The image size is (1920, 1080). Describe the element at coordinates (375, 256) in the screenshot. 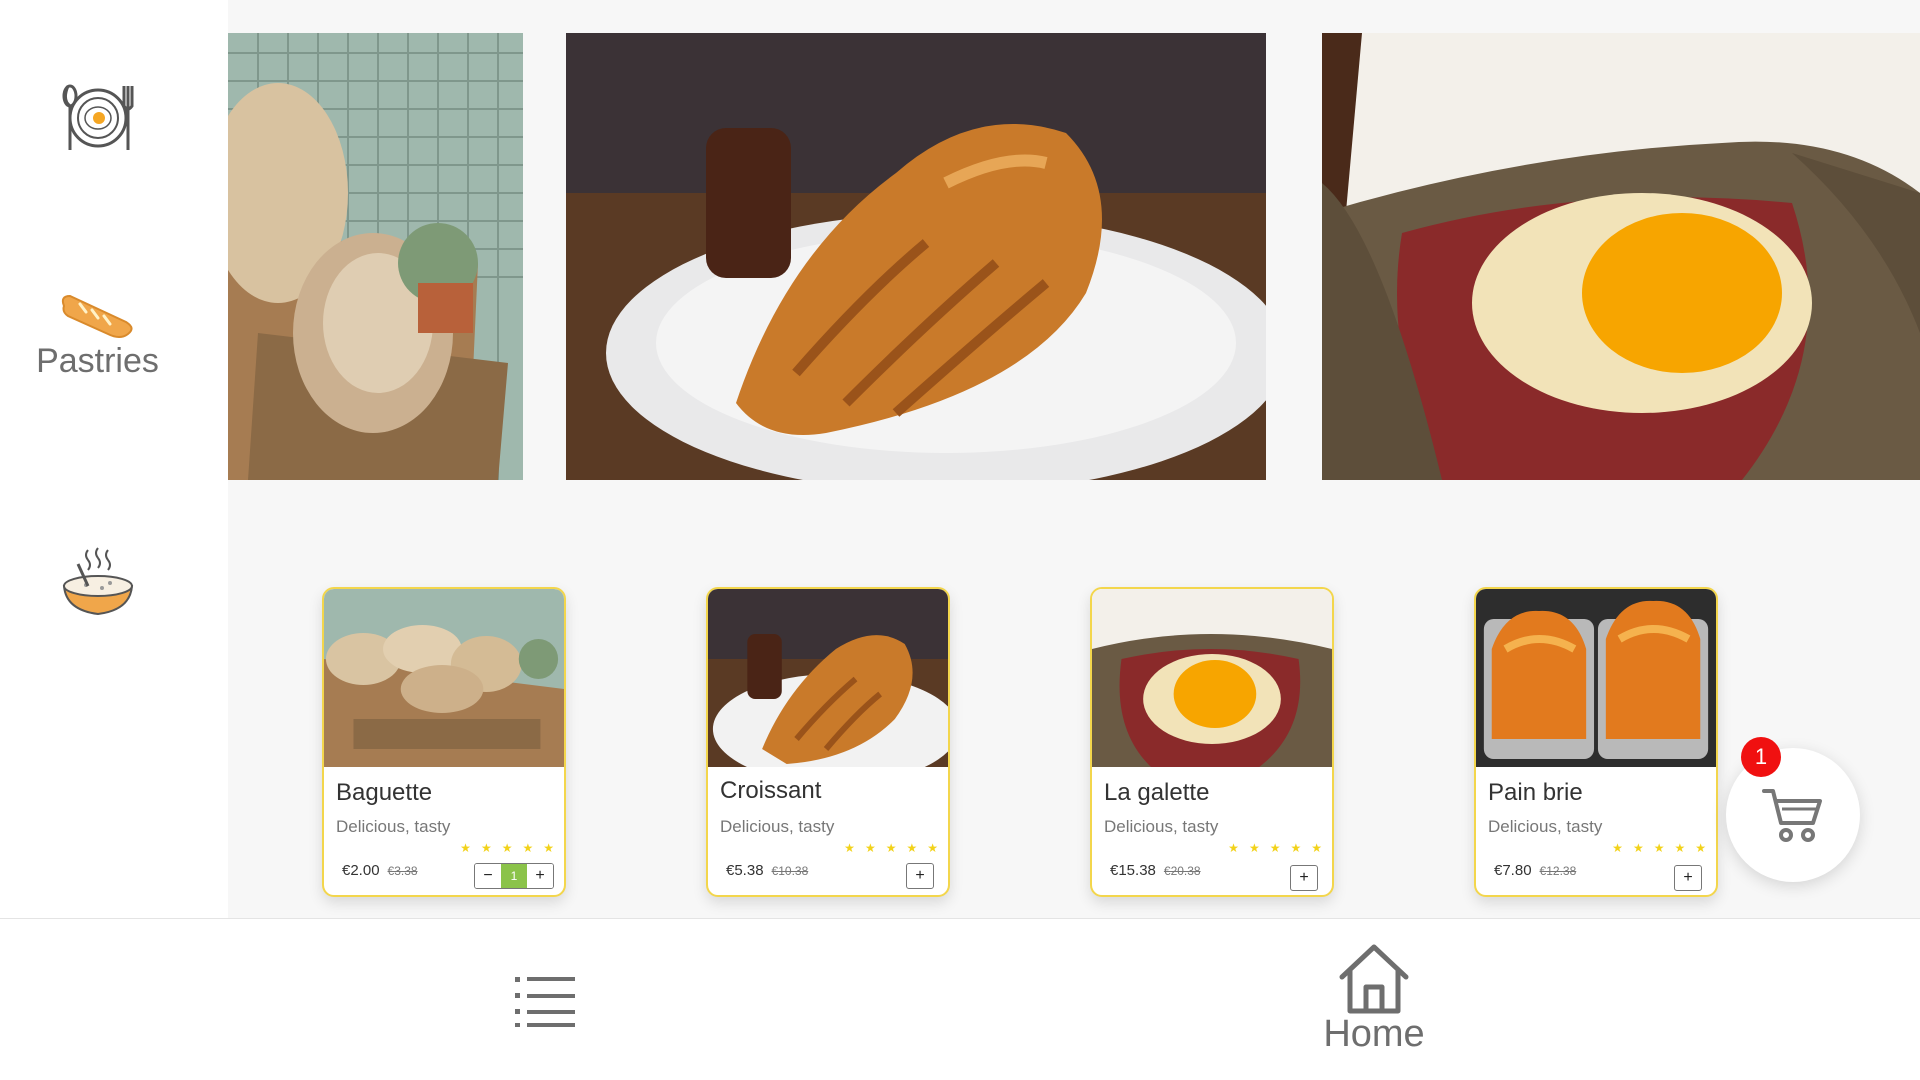

I see `banner-bread-basket-image` at that location.